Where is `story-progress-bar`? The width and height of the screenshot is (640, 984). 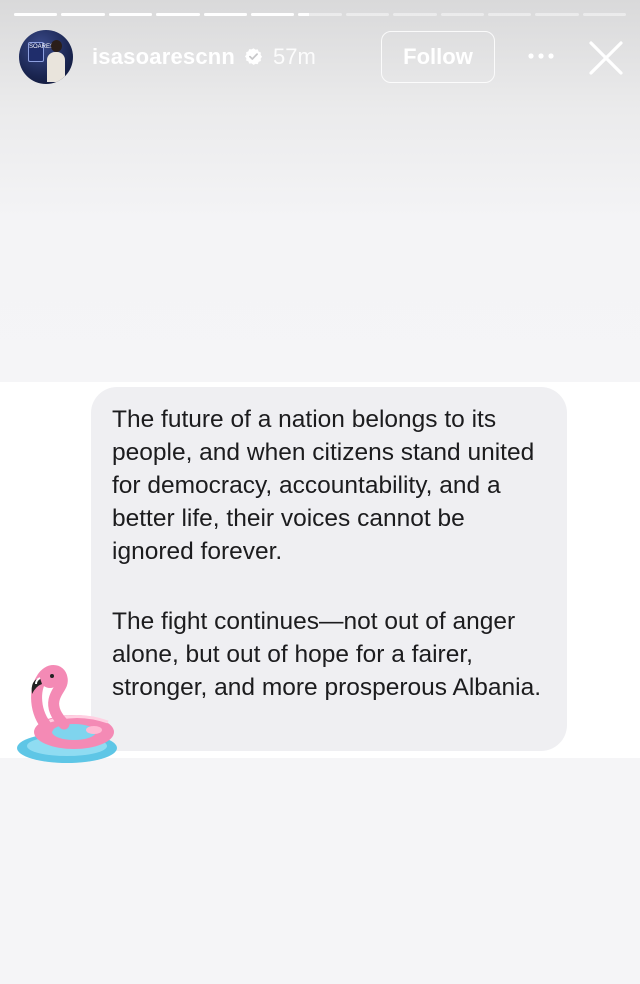
story-progress-bar is located at coordinates (320, 15).